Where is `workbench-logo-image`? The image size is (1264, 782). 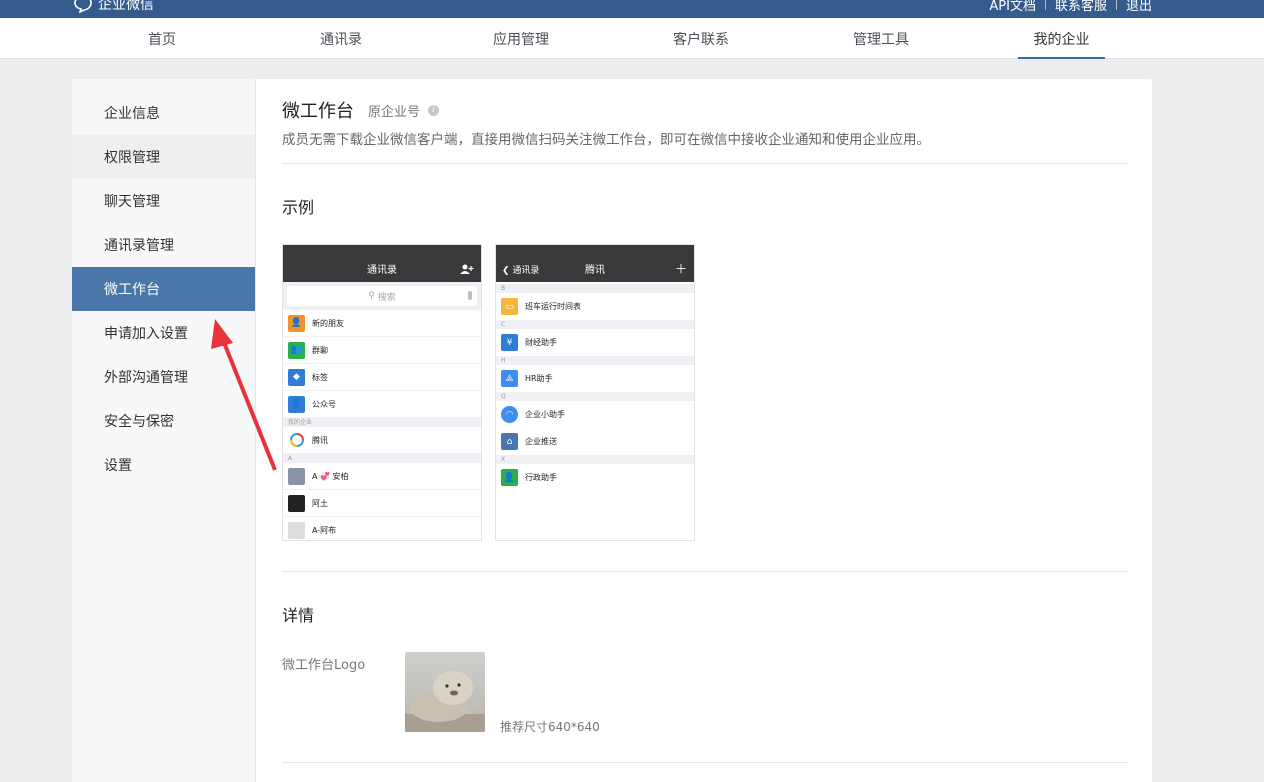
workbench-logo-image is located at coordinates (445, 692).